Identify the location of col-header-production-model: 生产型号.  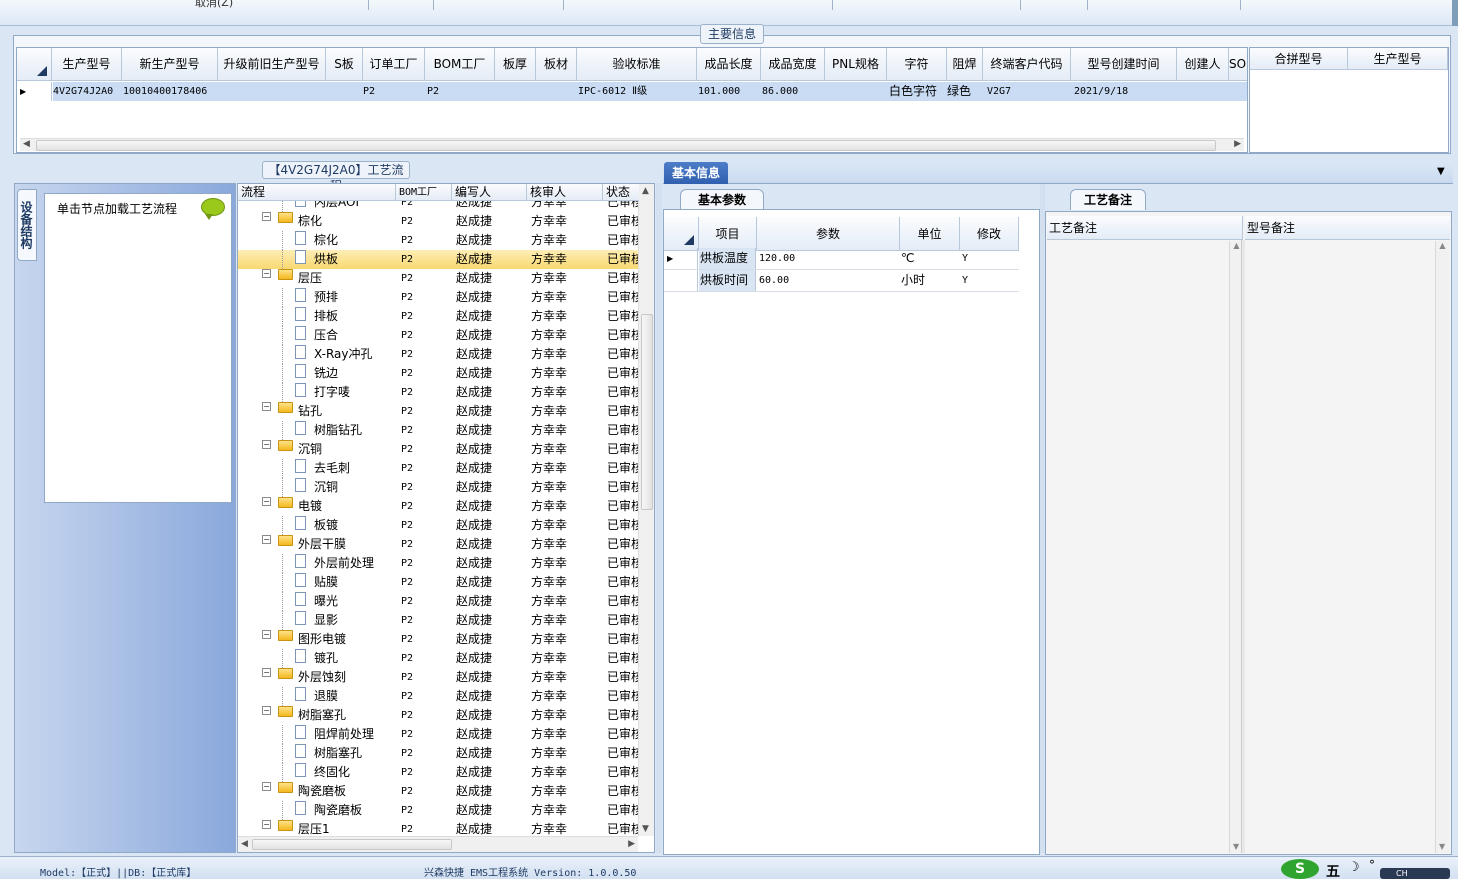
(87, 64).